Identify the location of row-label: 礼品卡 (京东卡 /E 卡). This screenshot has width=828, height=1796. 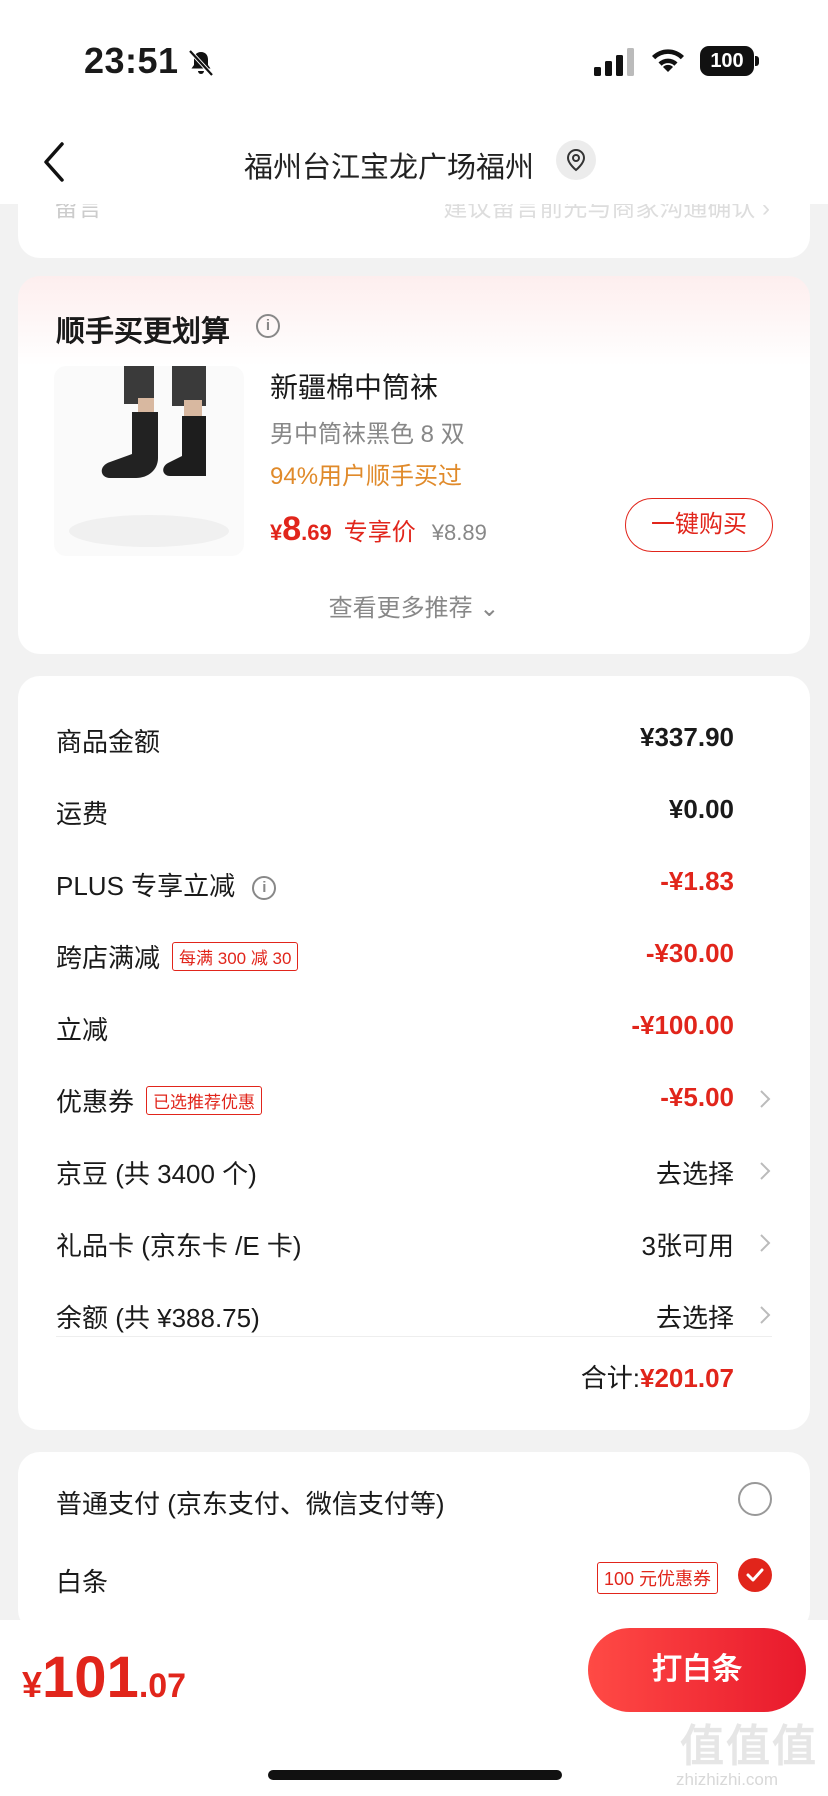
(179, 1246).